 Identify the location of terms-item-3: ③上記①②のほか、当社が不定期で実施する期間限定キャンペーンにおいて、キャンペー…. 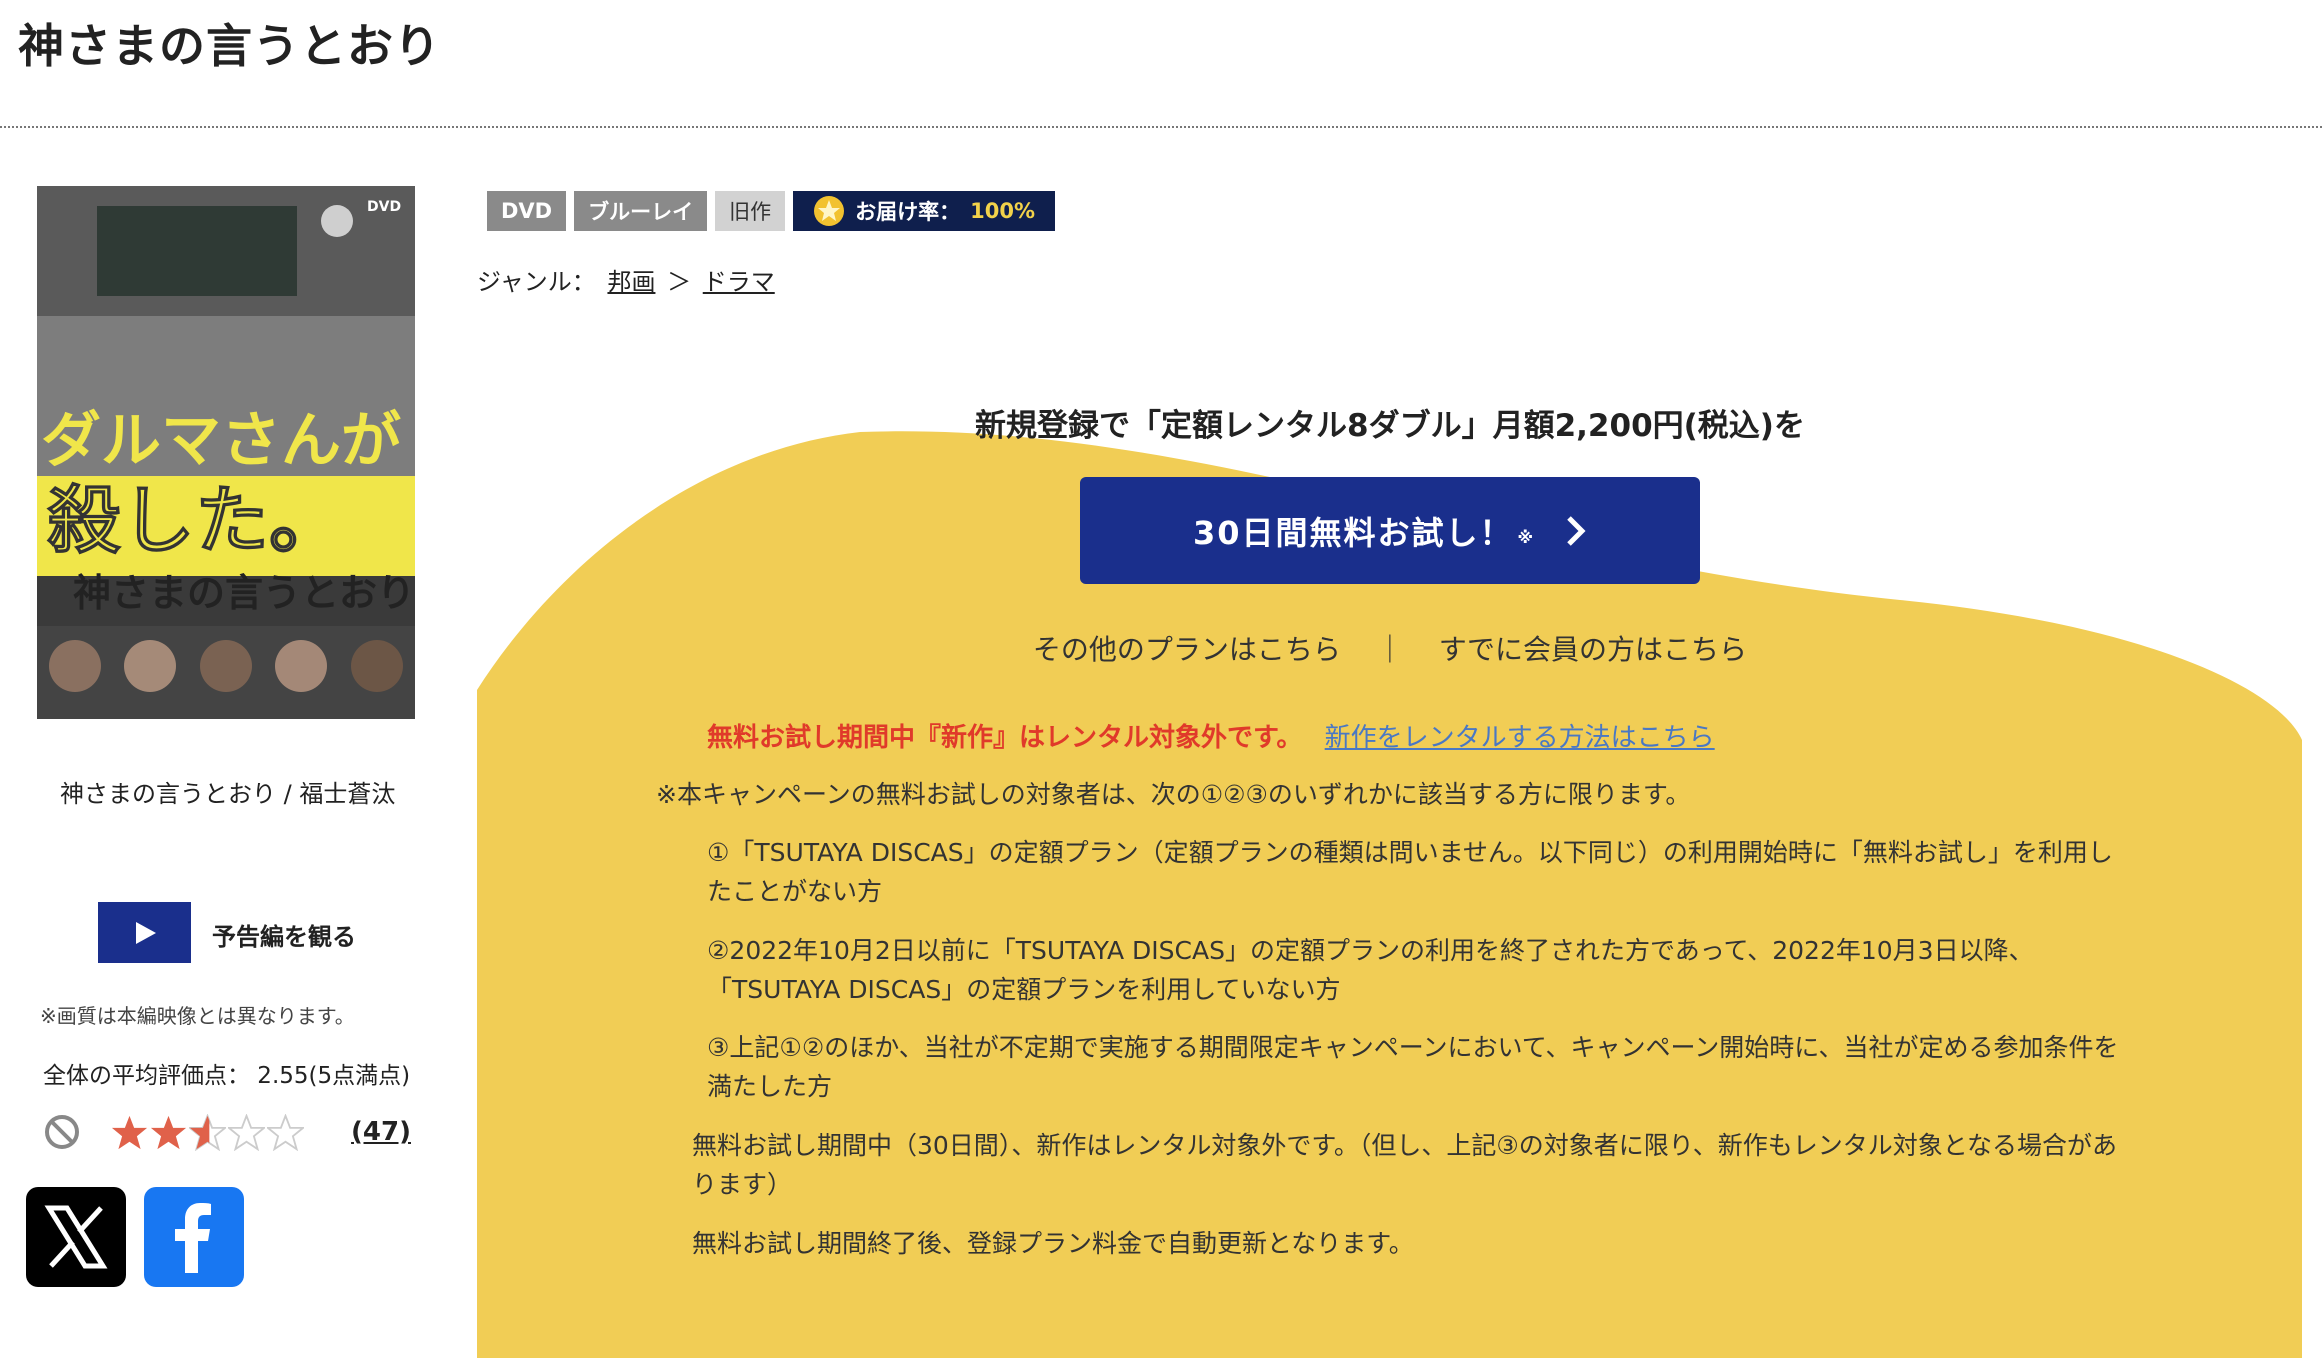
(1413, 1067).